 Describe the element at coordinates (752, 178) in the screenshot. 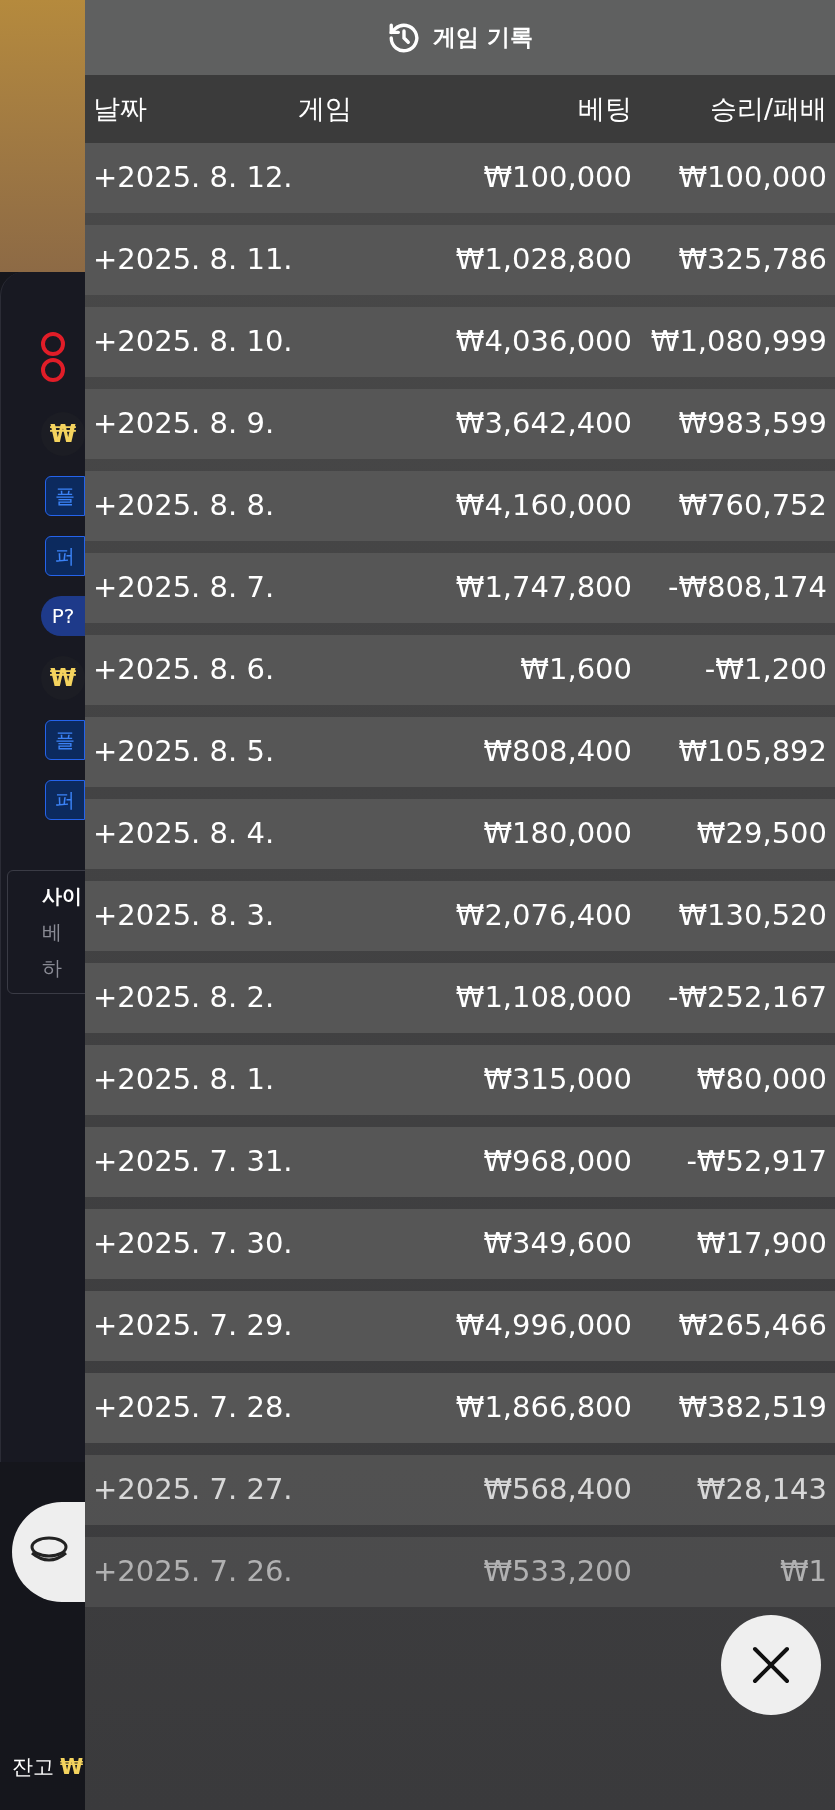

I see `result-cell-text: ₩100,000` at that location.